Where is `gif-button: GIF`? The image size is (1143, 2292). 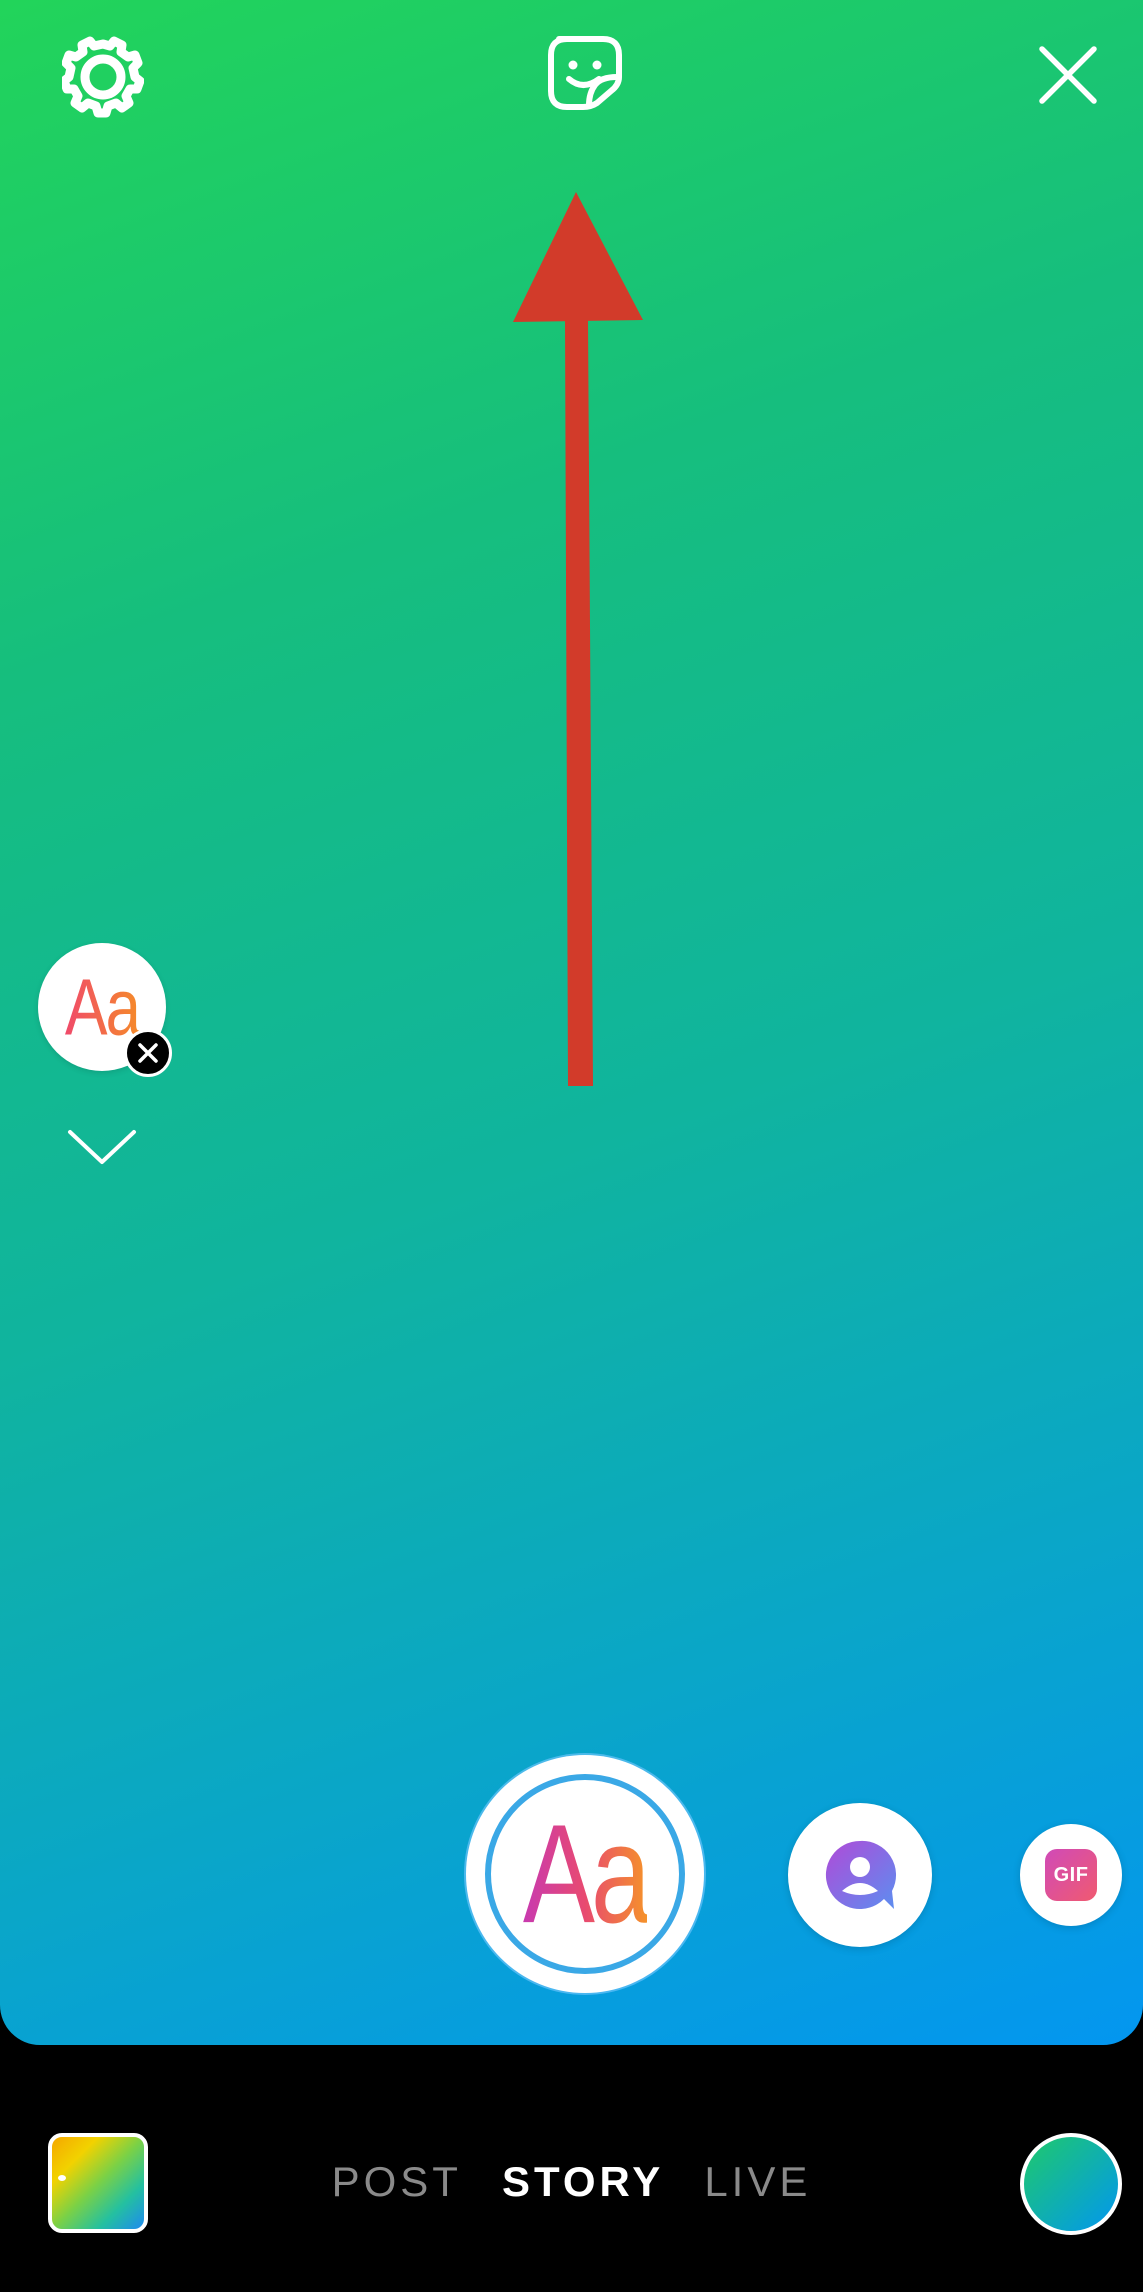 gif-button: GIF is located at coordinates (1071, 1875).